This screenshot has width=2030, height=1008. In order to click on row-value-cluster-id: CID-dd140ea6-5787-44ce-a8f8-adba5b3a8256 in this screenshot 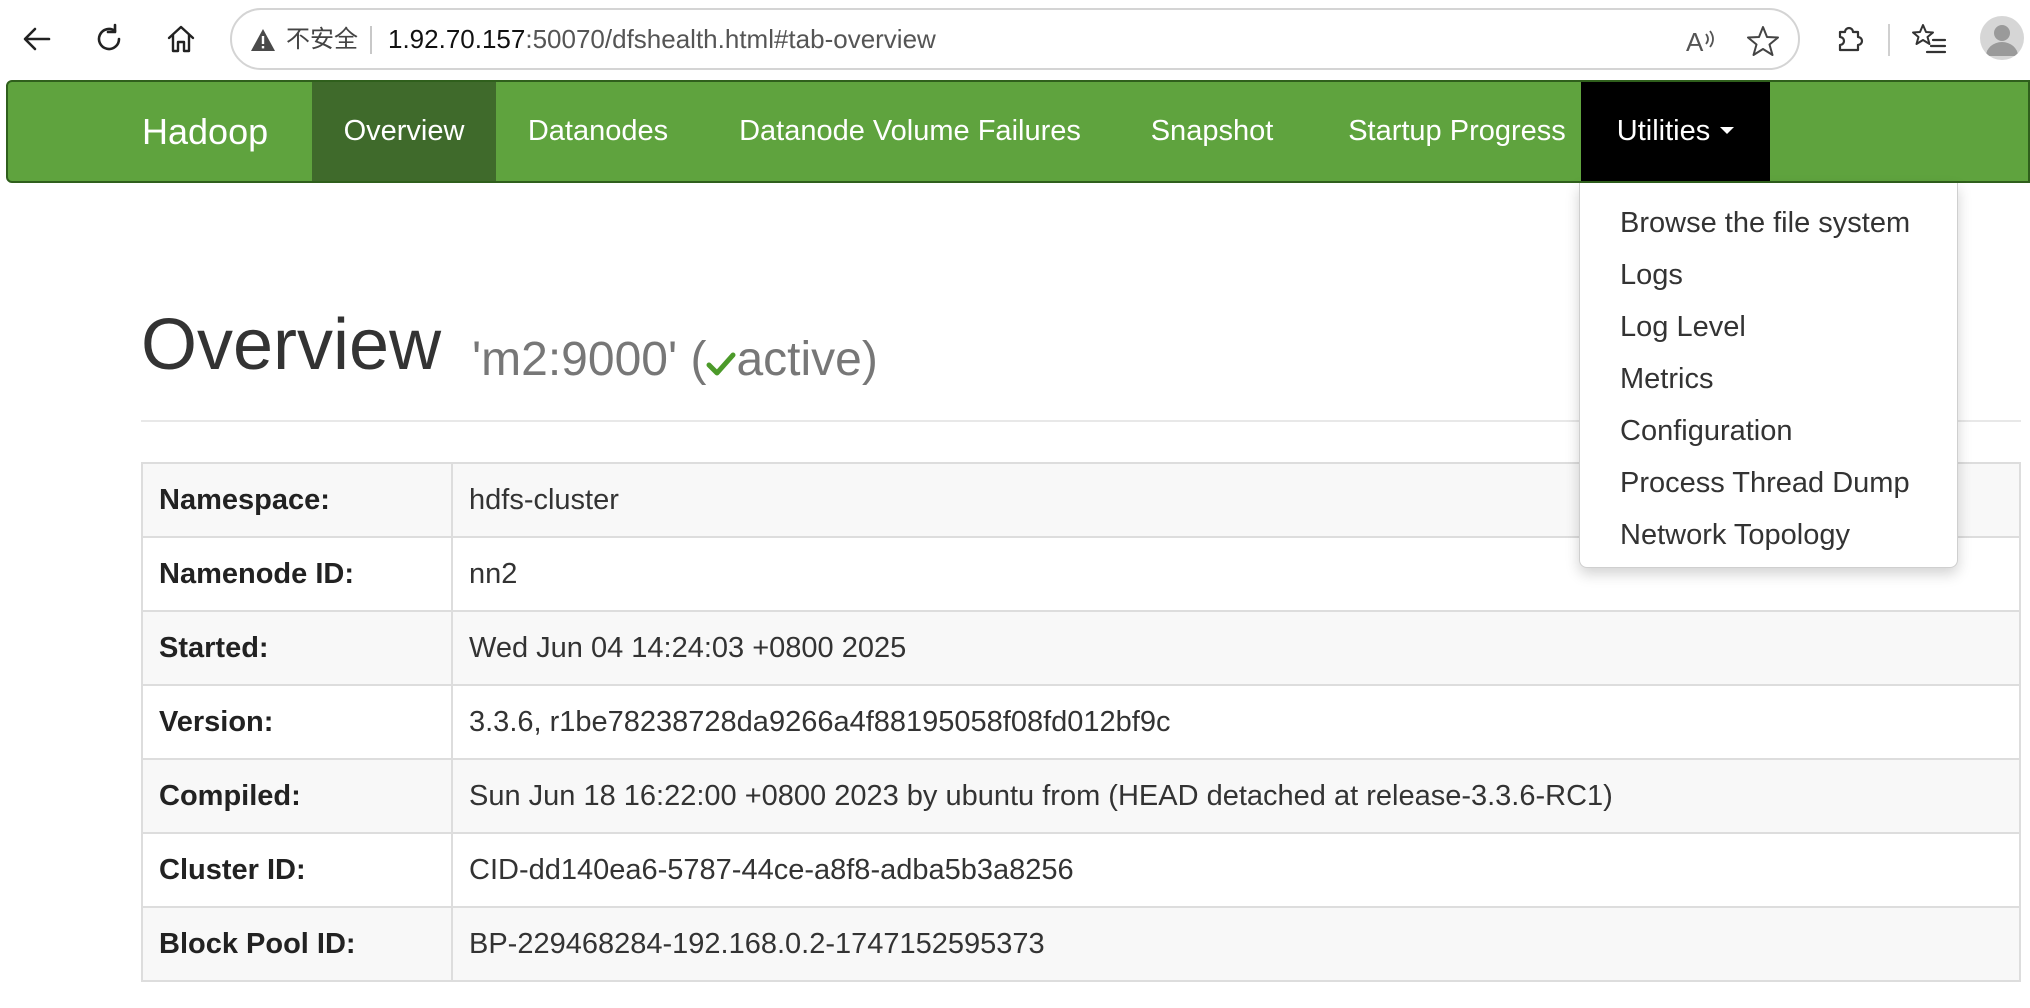, I will do `click(1236, 870)`.